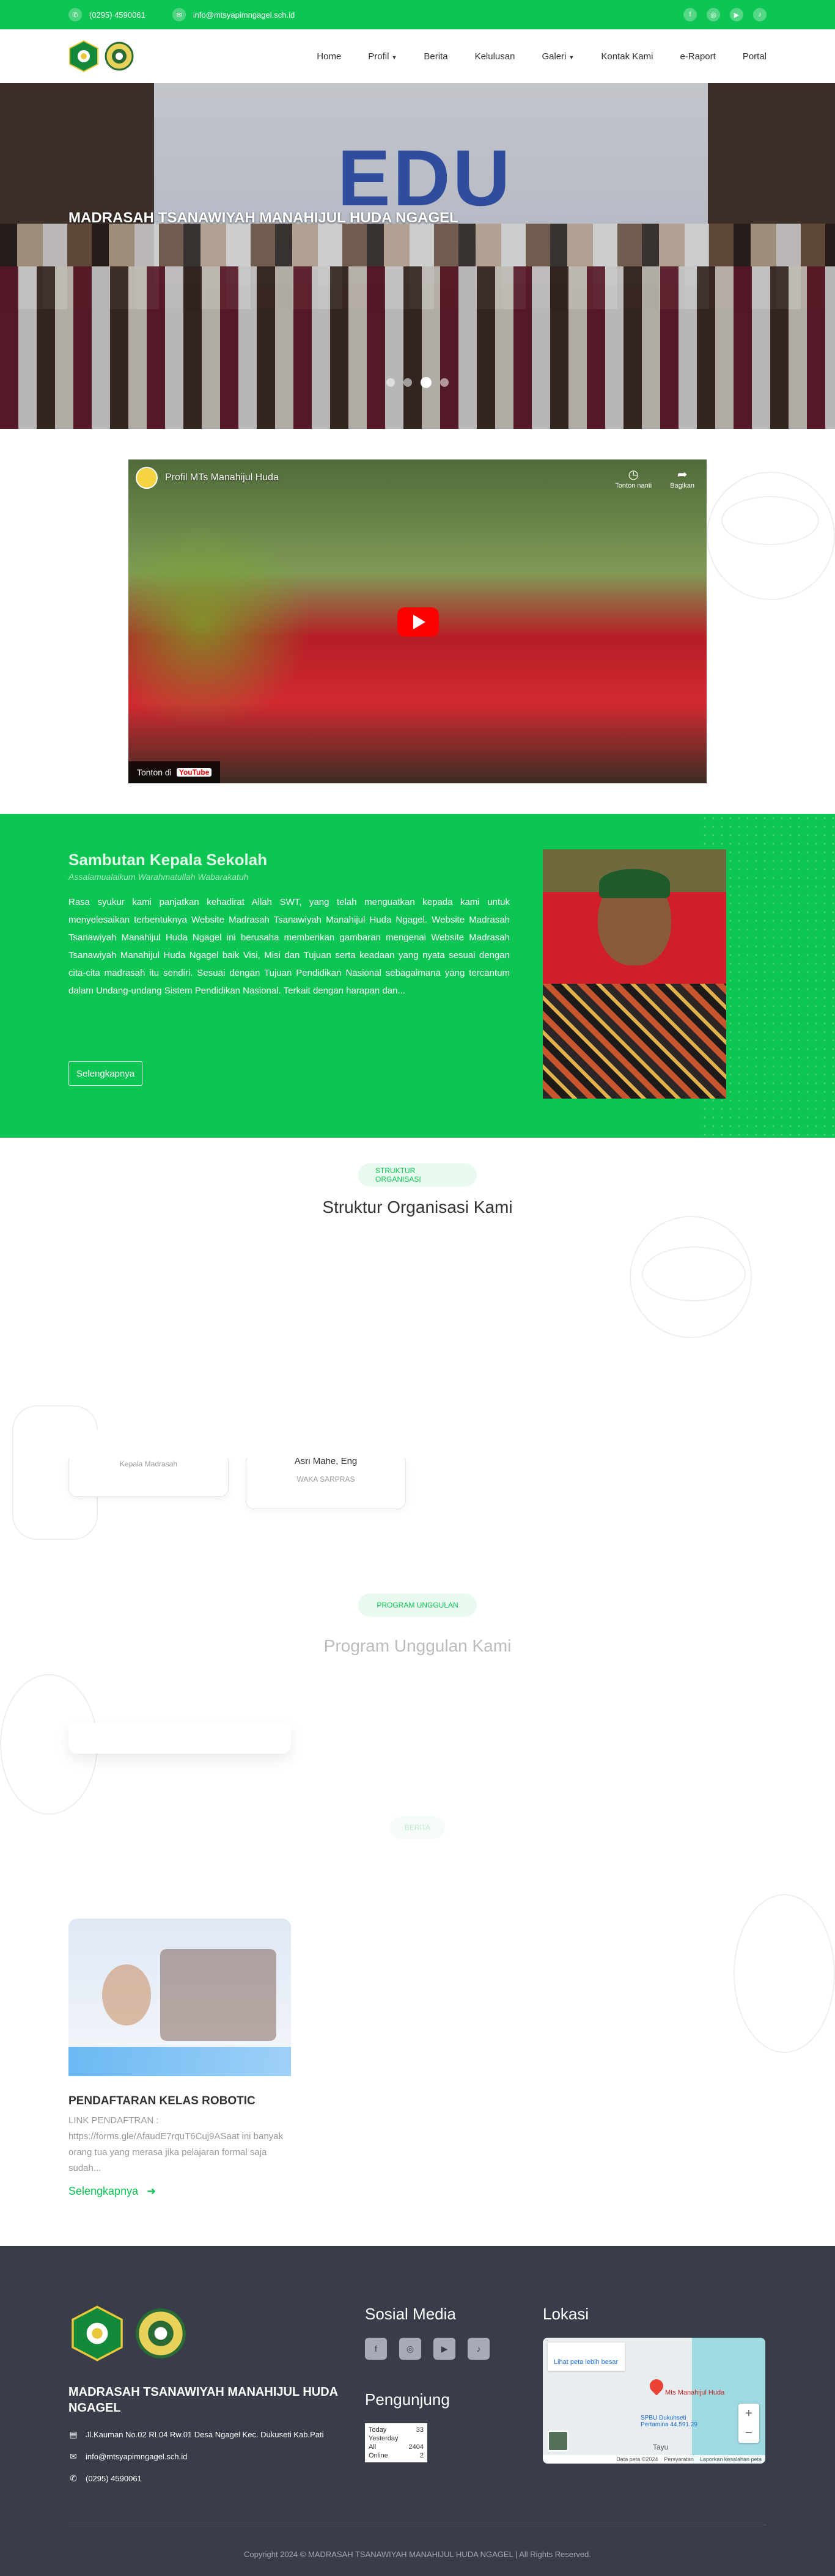  What do you see at coordinates (627, 56) in the screenshot?
I see `nav-kontak: Kontak Kami` at bounding box center [627, 56].